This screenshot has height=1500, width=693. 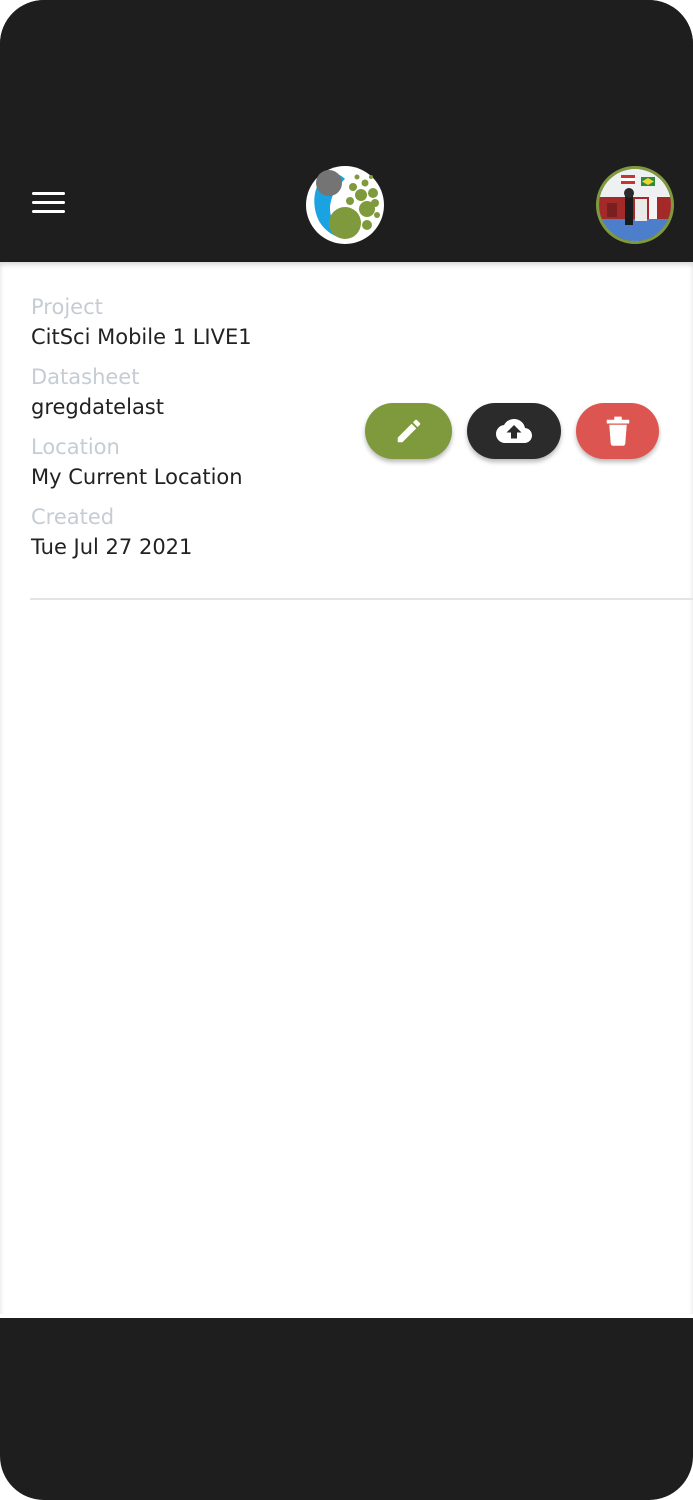 I want to click on location-value: My Current Location, so click(x=137, y=477).